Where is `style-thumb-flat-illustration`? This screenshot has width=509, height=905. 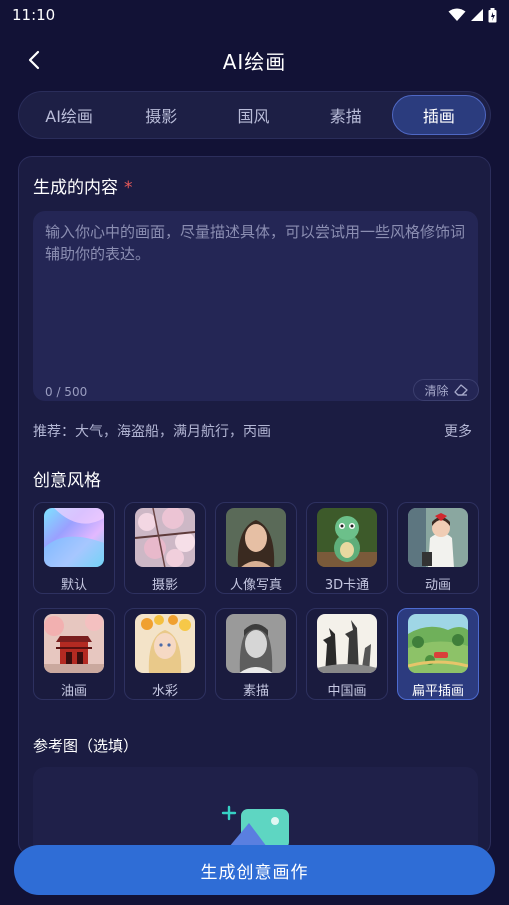 style-thumb-flat-illustration is located at coordinates (438, 643).